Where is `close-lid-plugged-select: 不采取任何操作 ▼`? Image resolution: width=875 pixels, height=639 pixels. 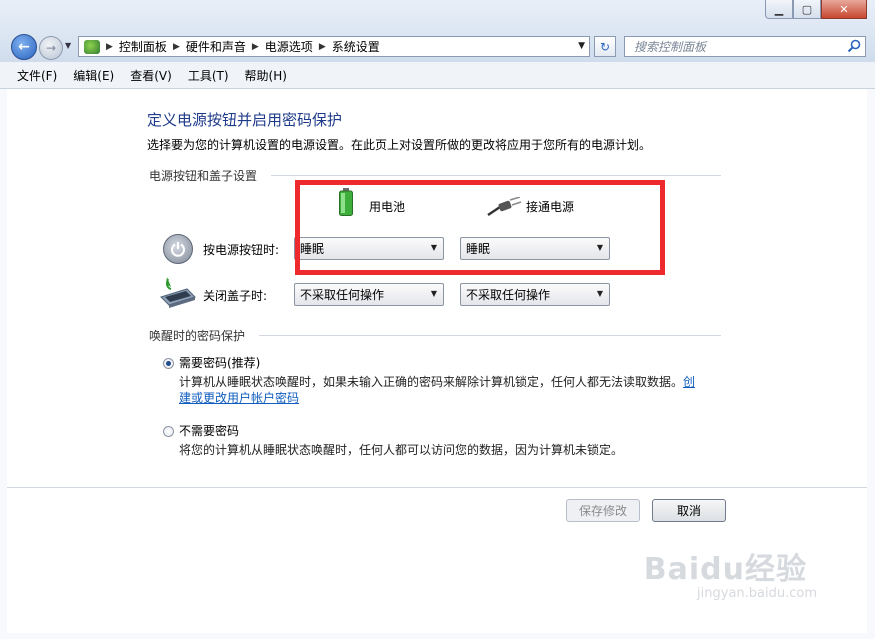
close-lid-plugged-select: 不采取任何操作 ▼ is located at coordinates (535, 294).